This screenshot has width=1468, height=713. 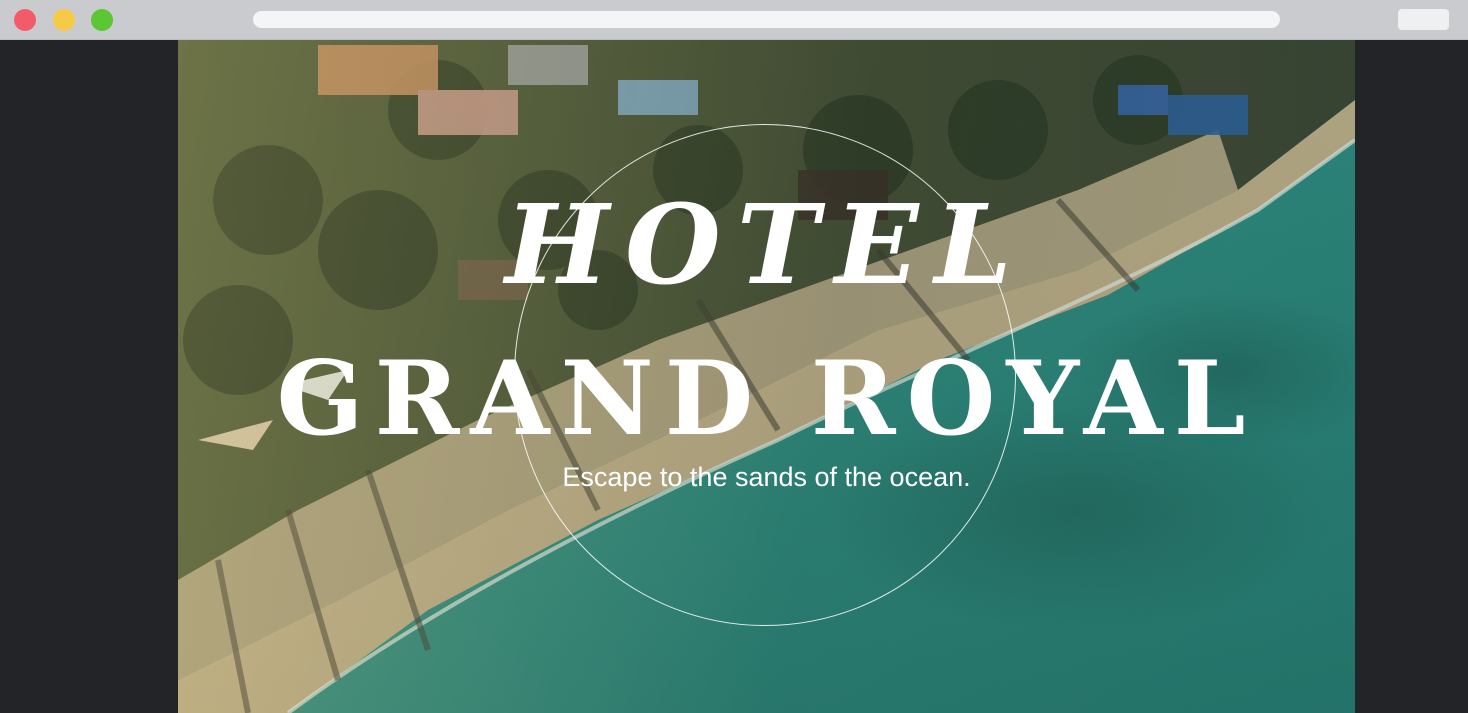 I want to click on hero-title-grand-royal: GRAND ROYAL, so click(x=766, y=399).